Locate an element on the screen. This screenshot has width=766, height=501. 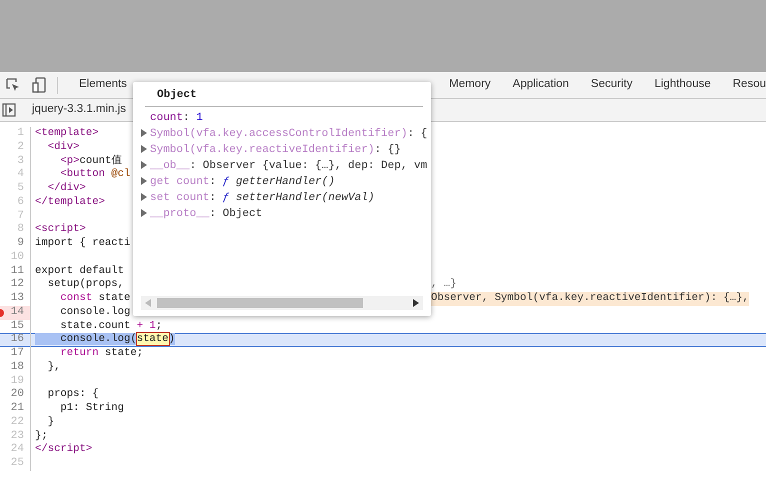
line-number: 15 is located at coordinates (17, 326).